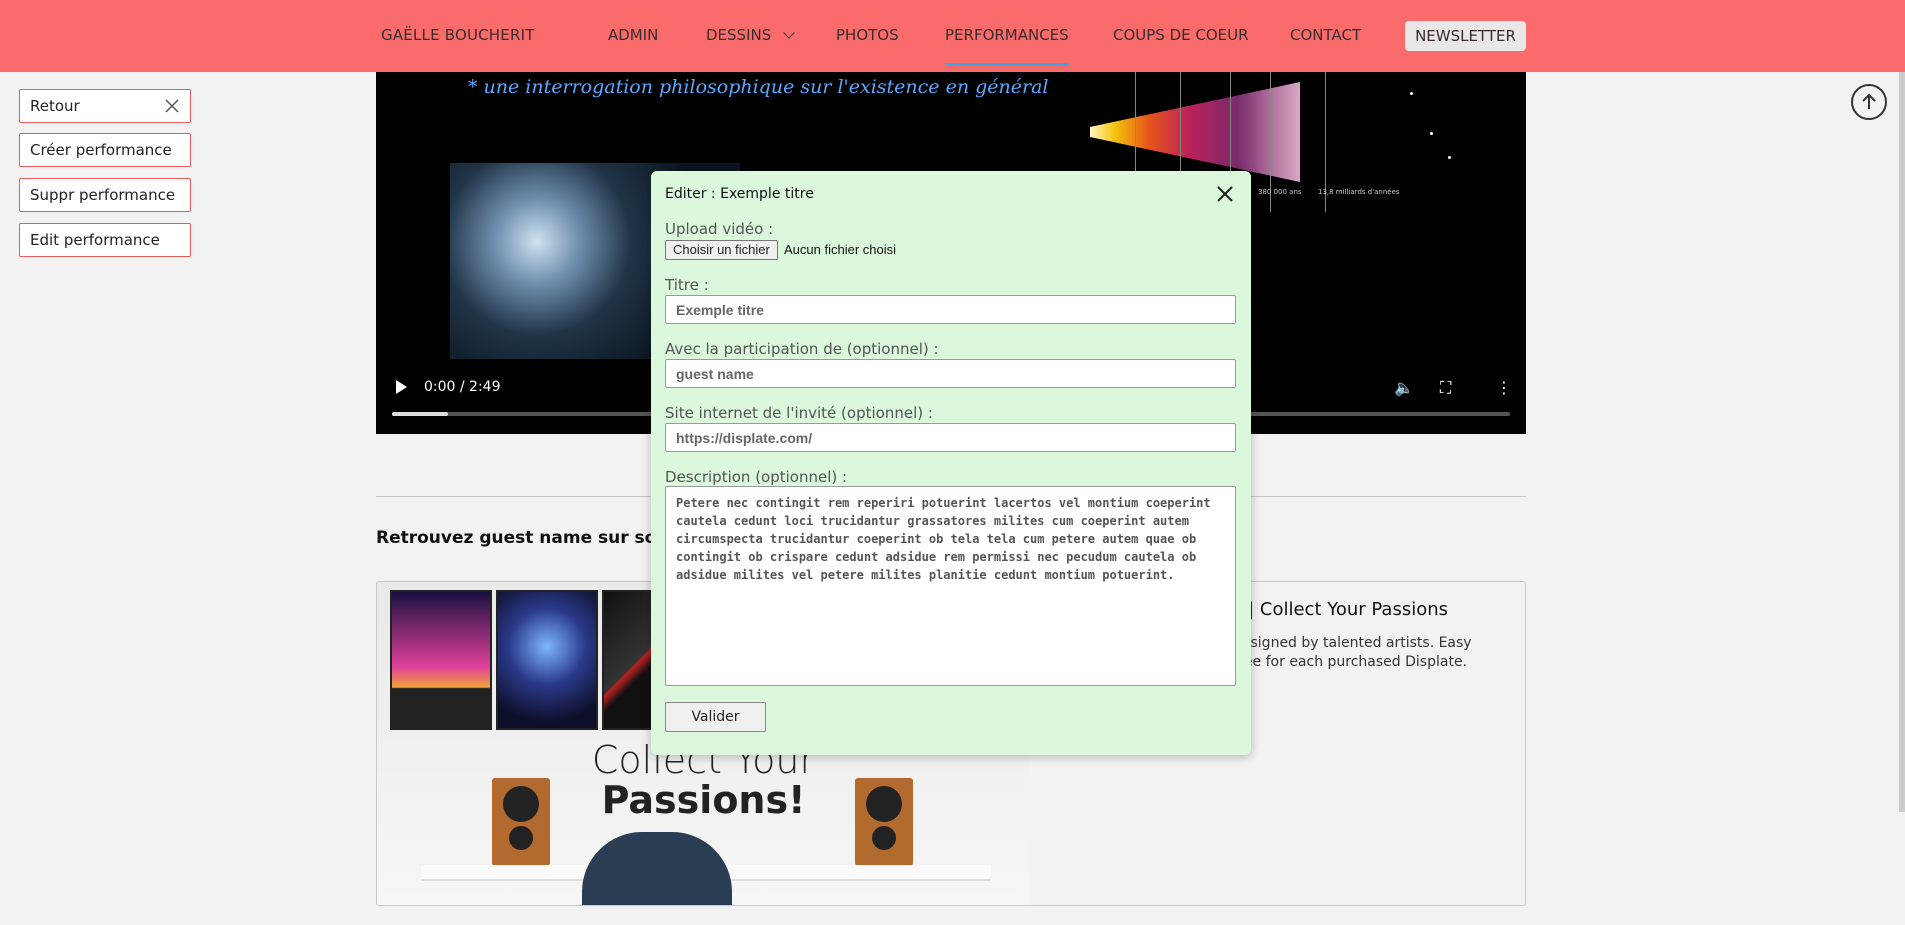 The height and width of the screenshot is (925, 1905). I want to click on submit-button: Valider, so click(715, 717).